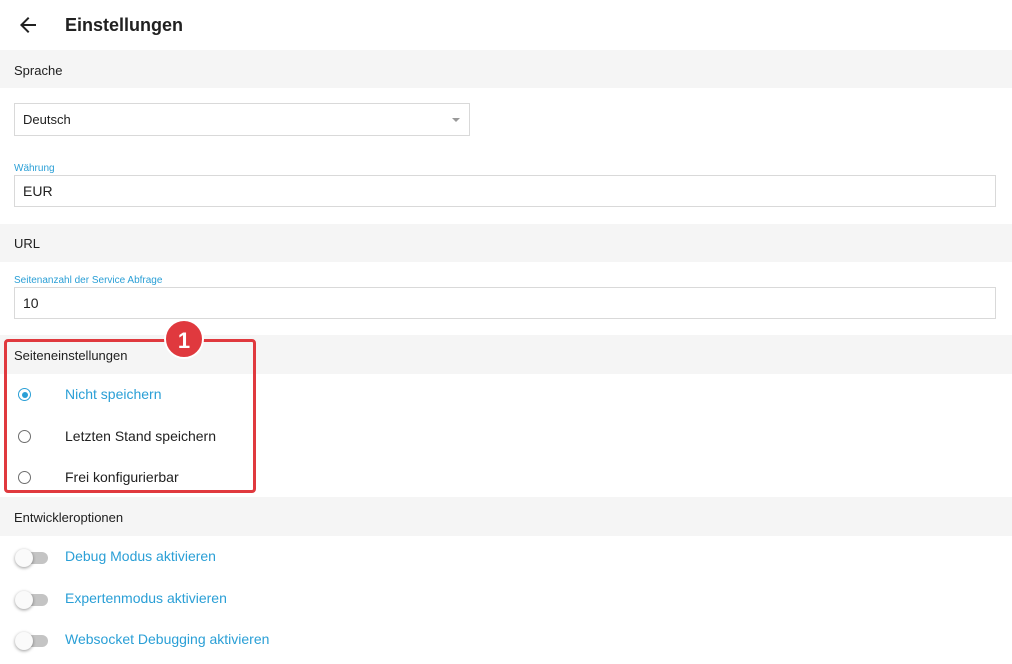 This screenshot has width=1012, height=664. What do you see at coordinates (69, 517) in the screenshot?
I see `section-title: Entwickleroptionen` at bounding box center [69, 517].